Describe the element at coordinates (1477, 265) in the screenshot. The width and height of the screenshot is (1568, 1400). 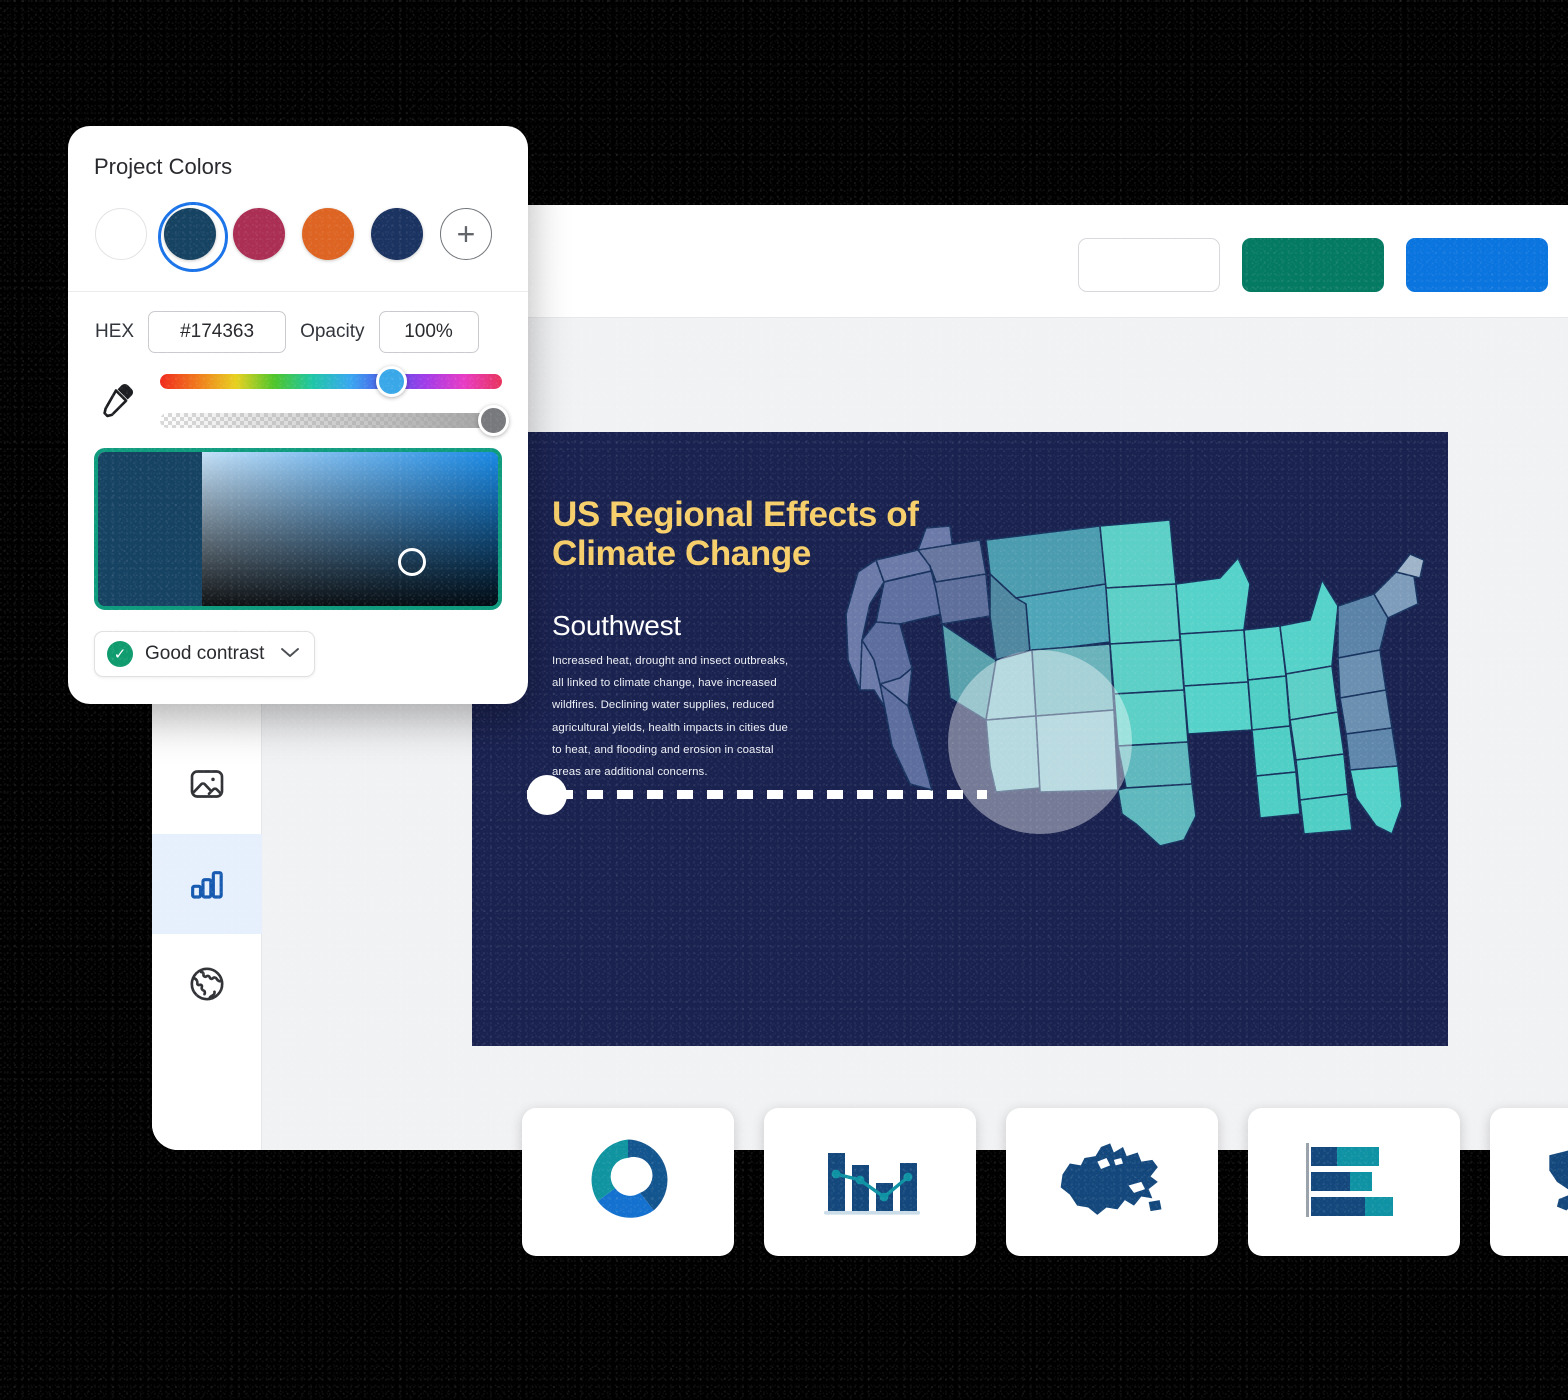
I see `header-button-blue` at that location.